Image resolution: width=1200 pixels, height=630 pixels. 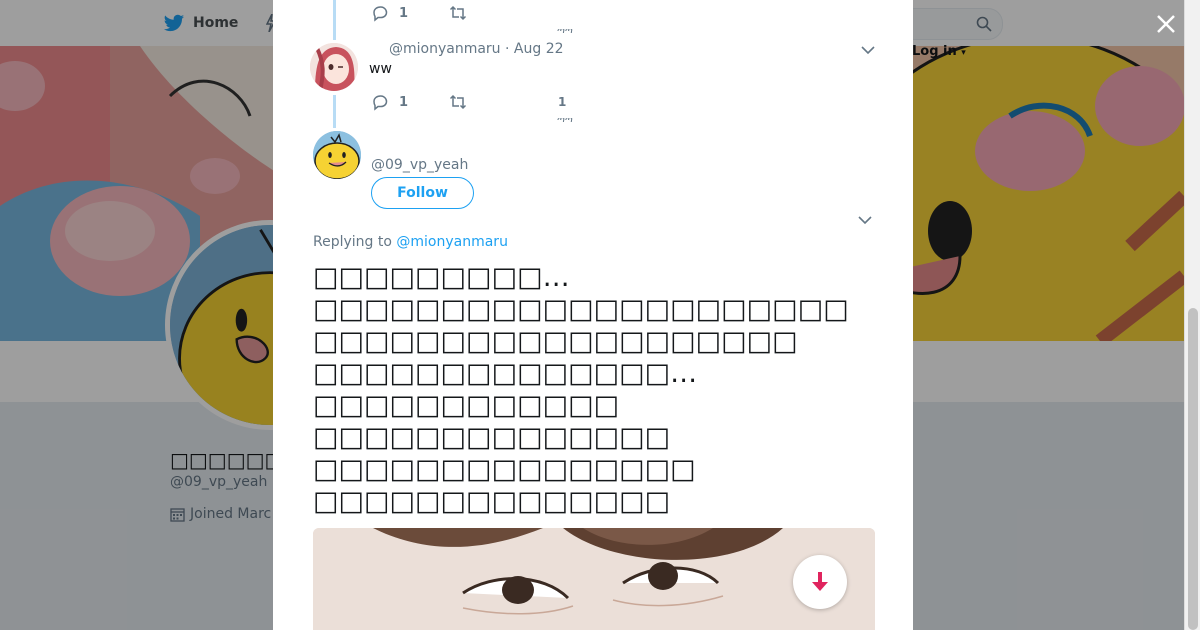 What do you see at coordinates (352, 242) in the screenshot?
I see `replying-to-label: Replying to` at bounding box center [352, 242].